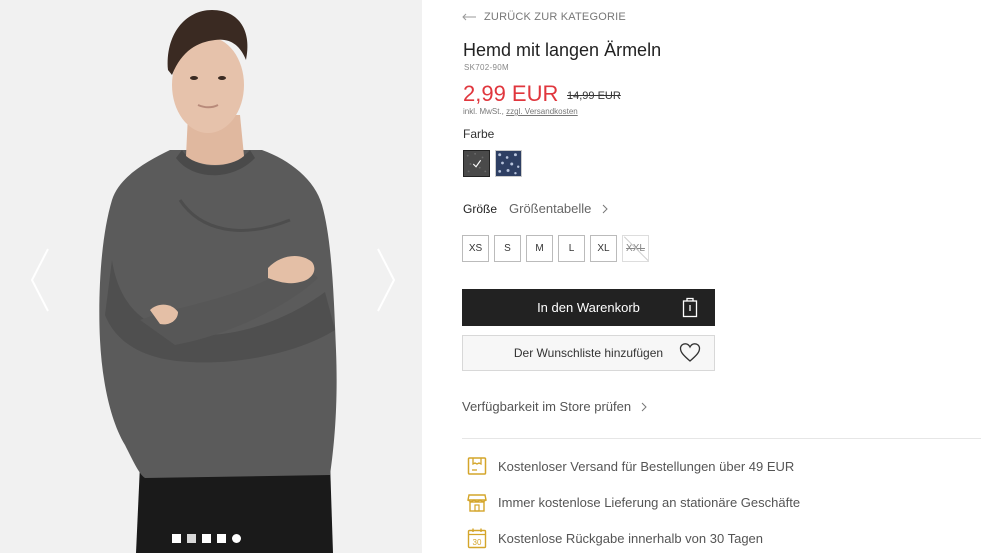 The width and height of the screenshot is (981, 553). Describe the element at coordinates (469, 17) in the screenshot. I see `arrow-left-icon` at that location.